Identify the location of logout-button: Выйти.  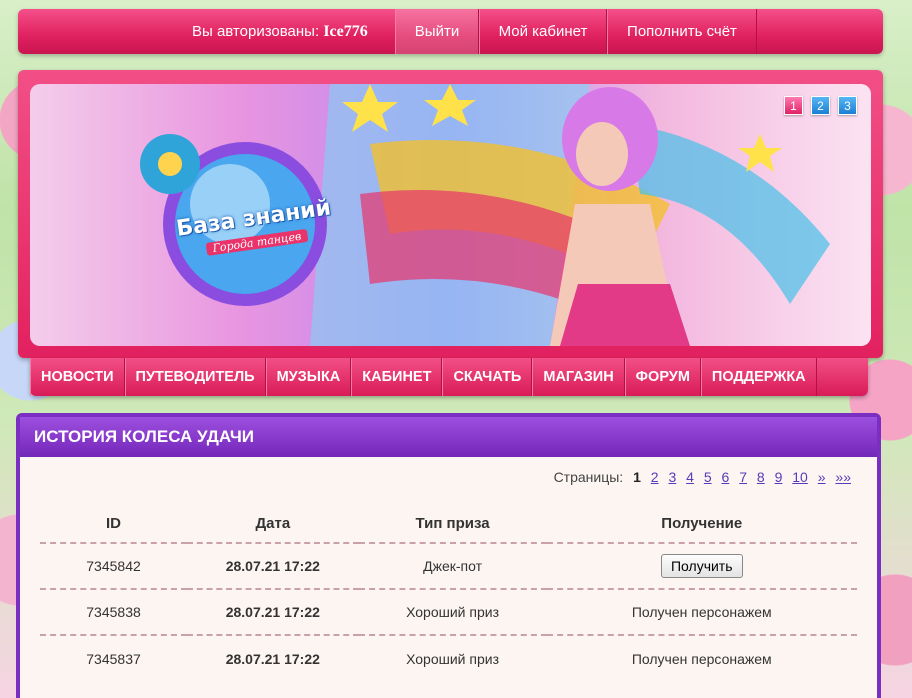
(437, 31).